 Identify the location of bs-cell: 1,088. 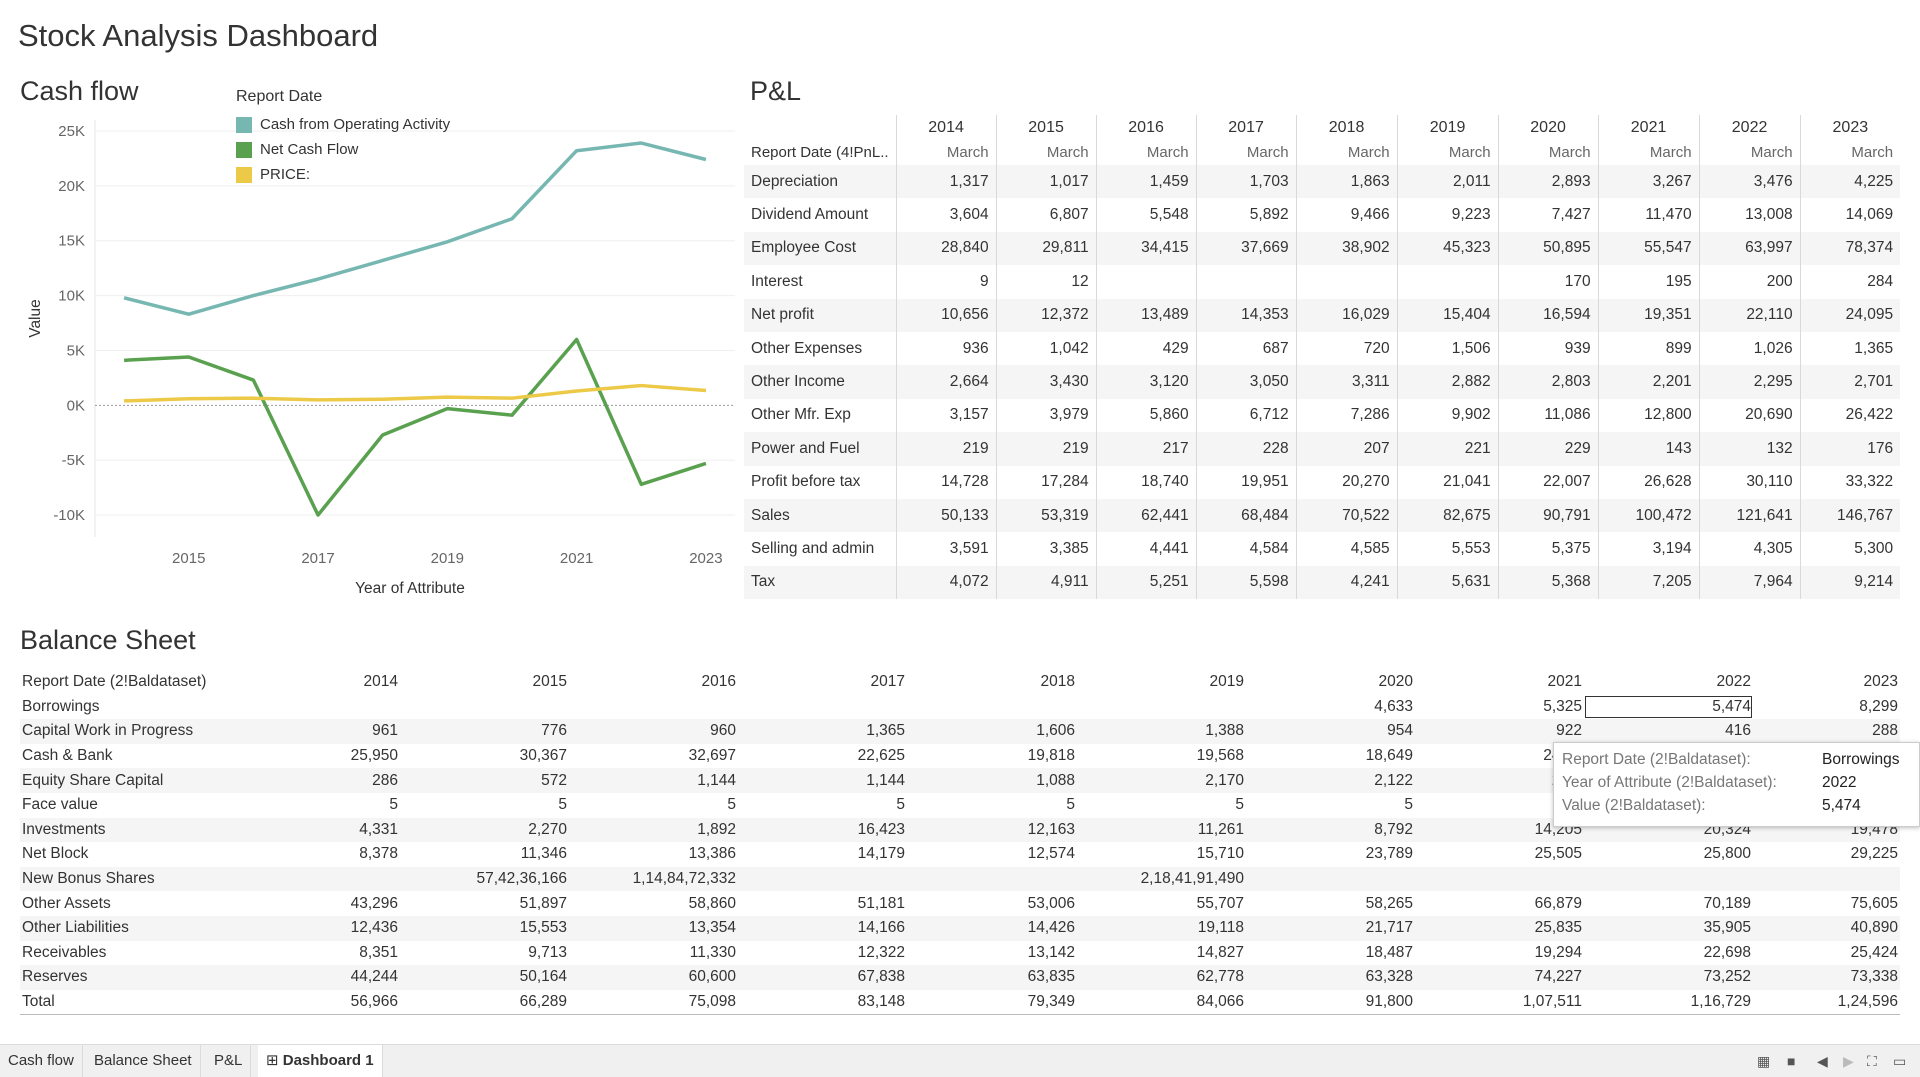
(992, 780).